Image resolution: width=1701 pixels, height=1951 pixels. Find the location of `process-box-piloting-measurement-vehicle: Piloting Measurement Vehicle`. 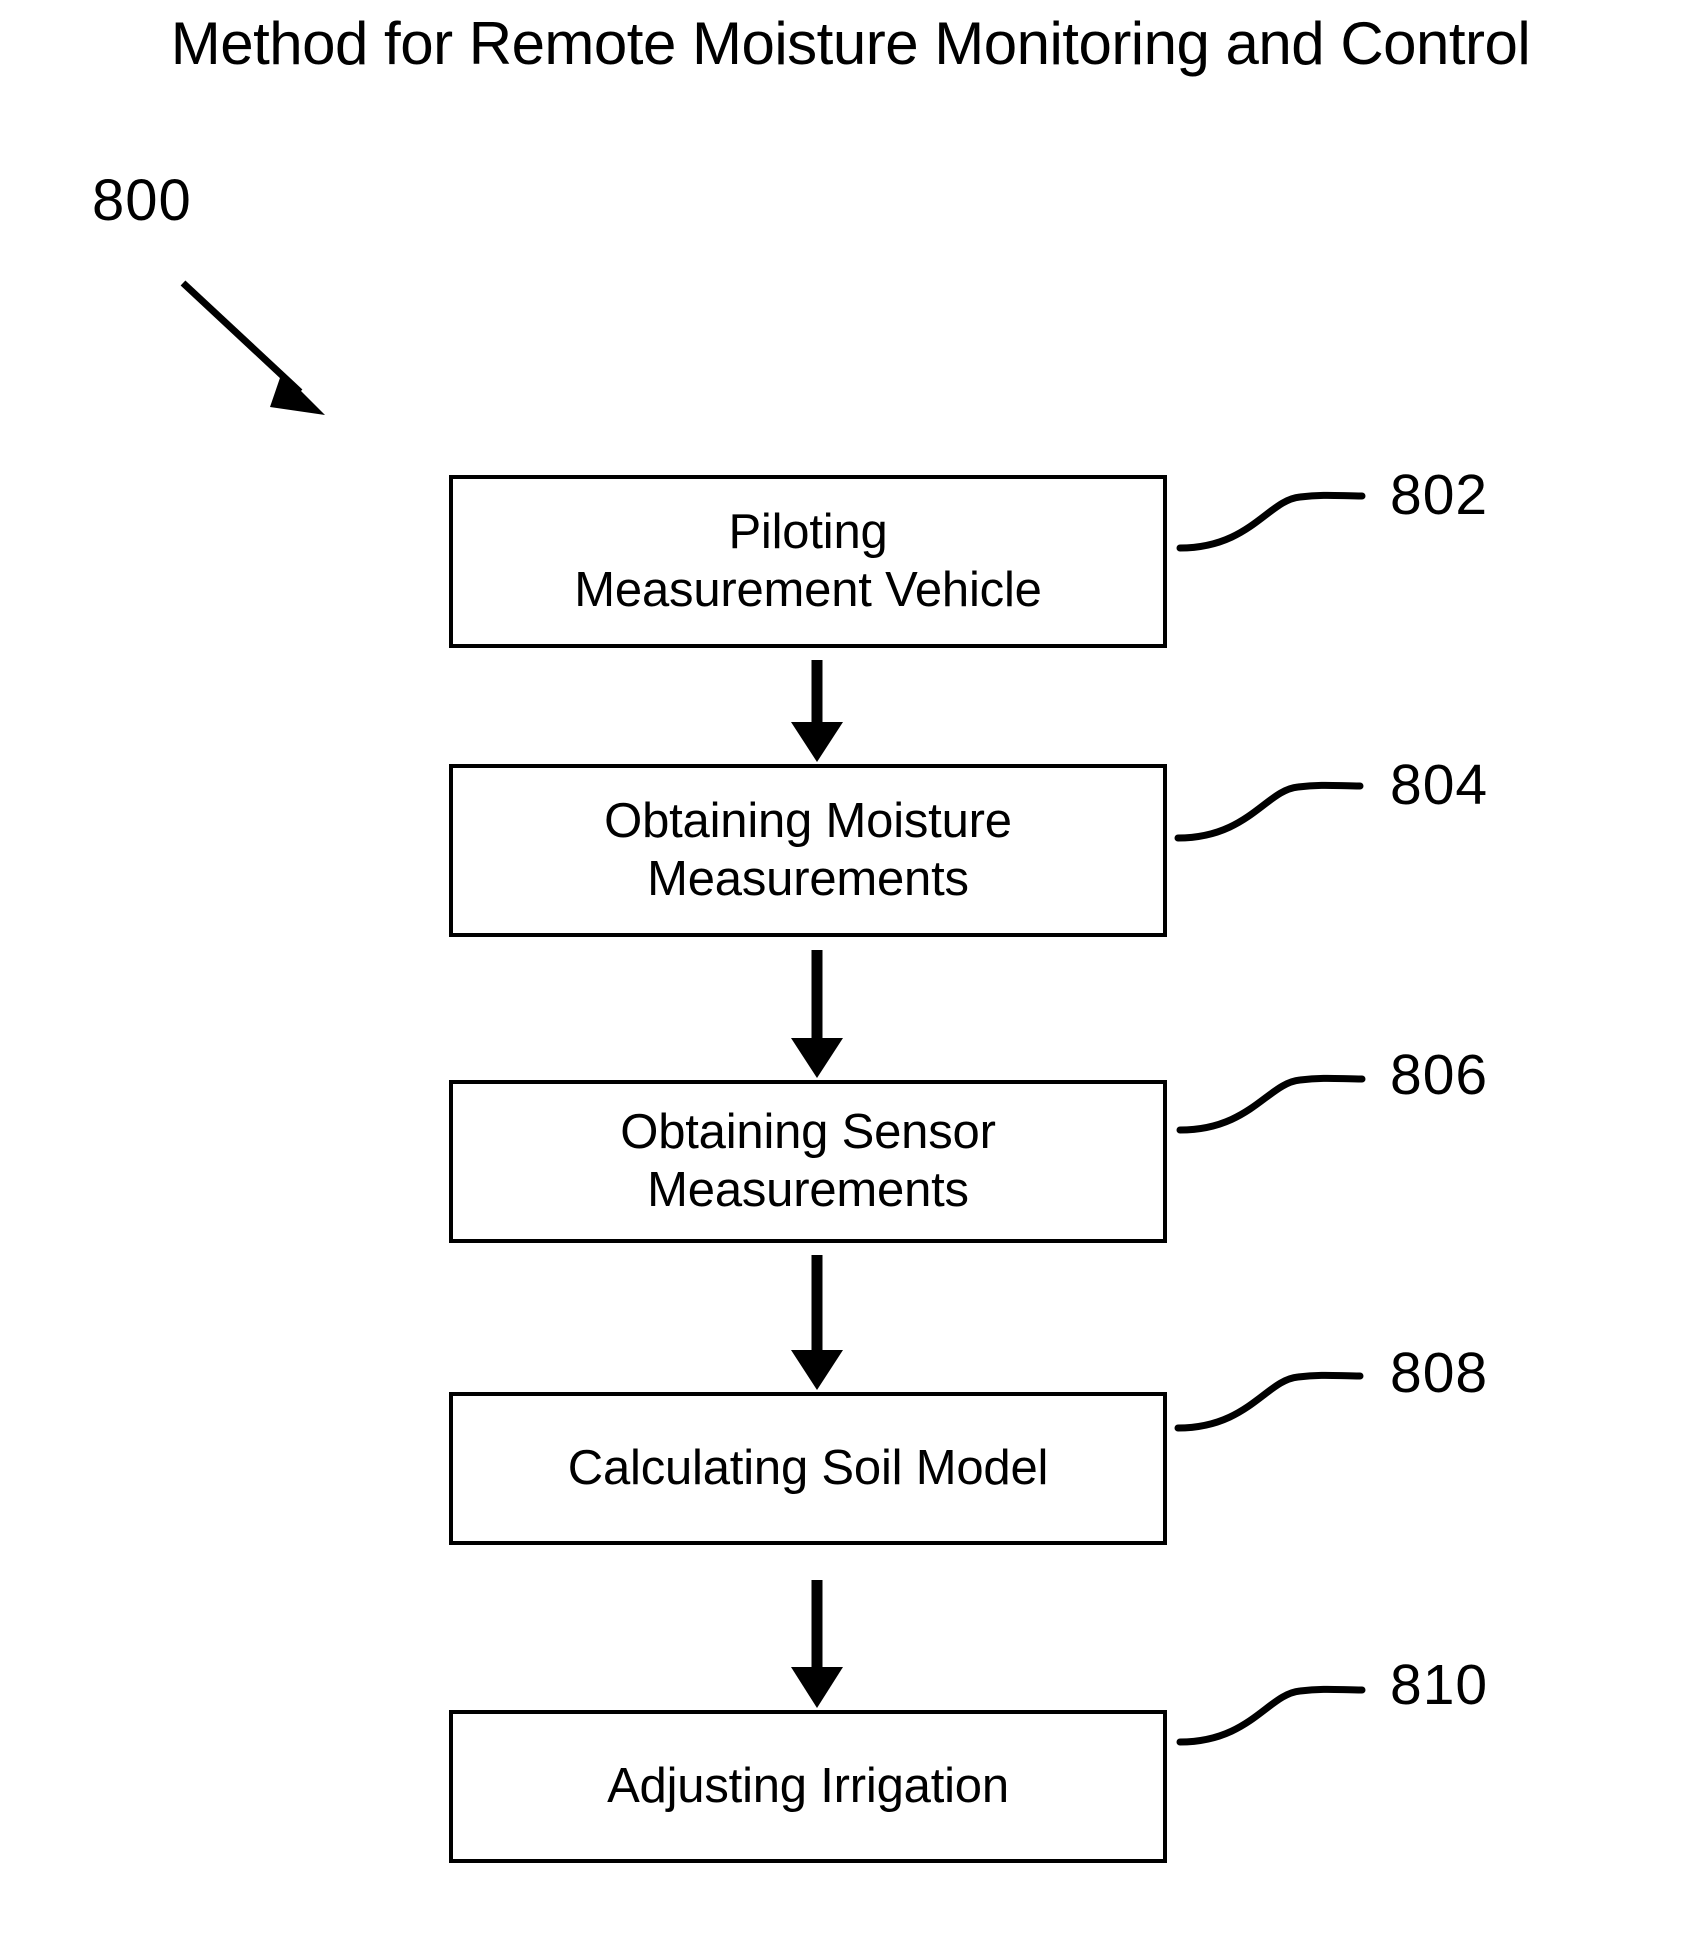

process-box-piloting-measurement-vehicle: Piloting Measurement Vehicle is located at coordinates (808, 561).